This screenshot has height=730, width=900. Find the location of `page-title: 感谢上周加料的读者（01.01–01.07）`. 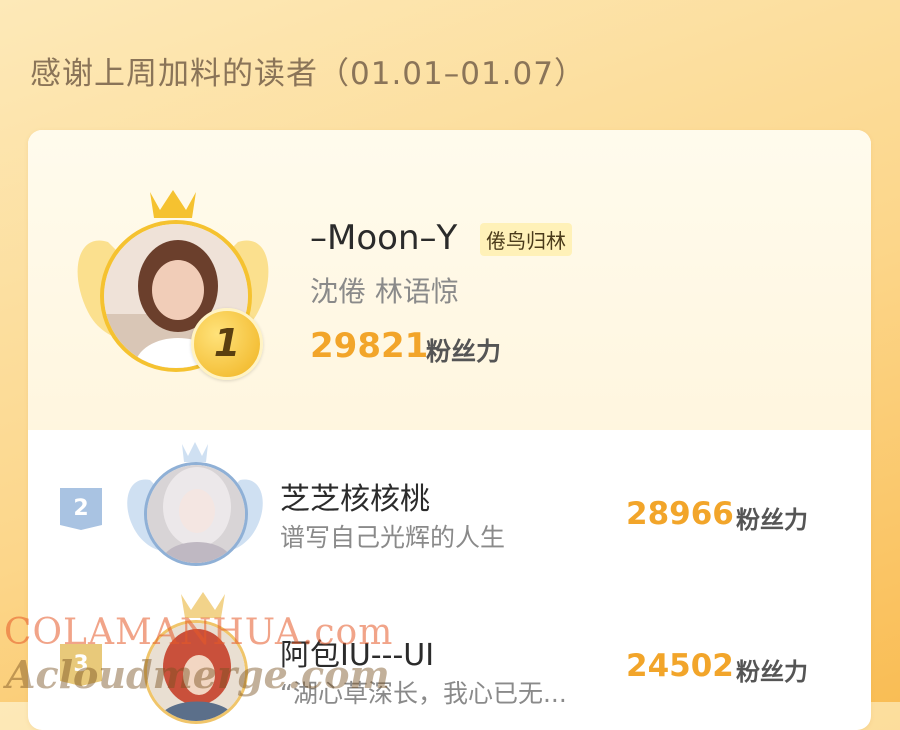

page-title: 感谢上周加料的读者（01.01–01.07） is located at coordinates (308, 74).